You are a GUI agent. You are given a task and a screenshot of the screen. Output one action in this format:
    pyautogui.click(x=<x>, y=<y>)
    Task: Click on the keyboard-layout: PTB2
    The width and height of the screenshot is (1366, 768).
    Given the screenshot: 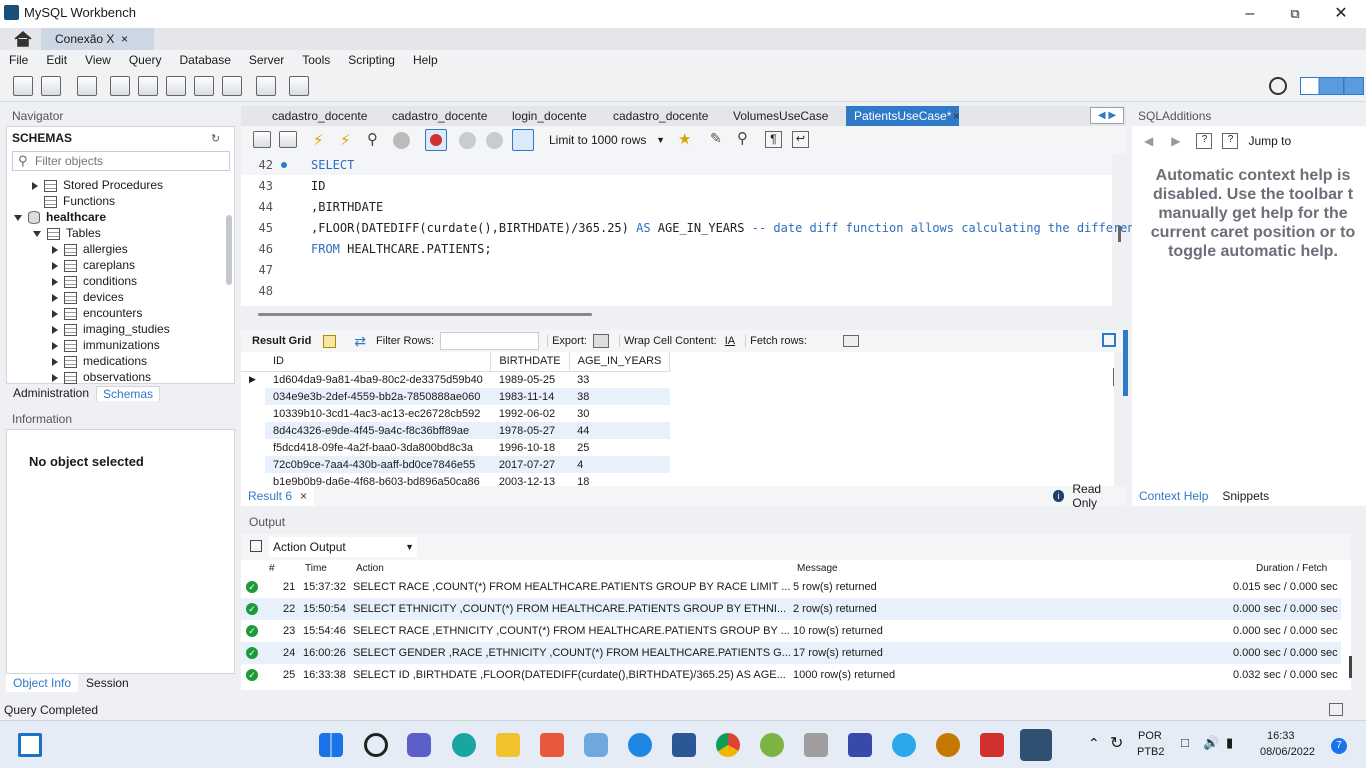 What is the action you would take?
    pyautogui.click(x=1151, y=752)
    